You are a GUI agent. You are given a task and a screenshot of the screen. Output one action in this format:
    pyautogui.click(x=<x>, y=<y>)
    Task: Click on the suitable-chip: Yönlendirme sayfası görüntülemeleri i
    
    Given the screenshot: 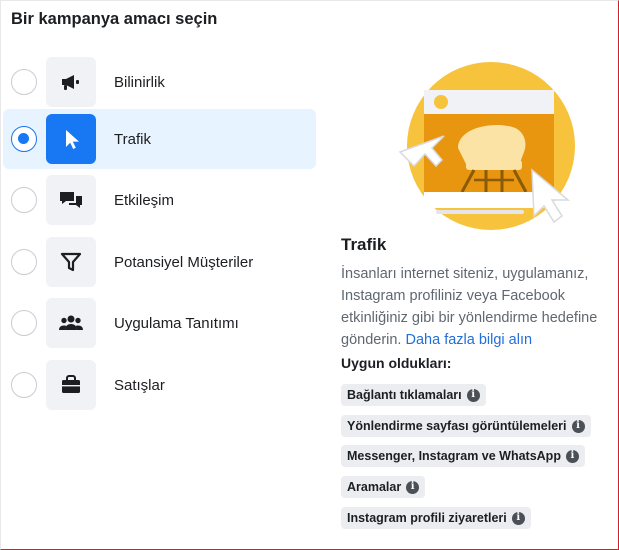 What is the action you would take?
    pyautogui.click(x=466, y=426)
    